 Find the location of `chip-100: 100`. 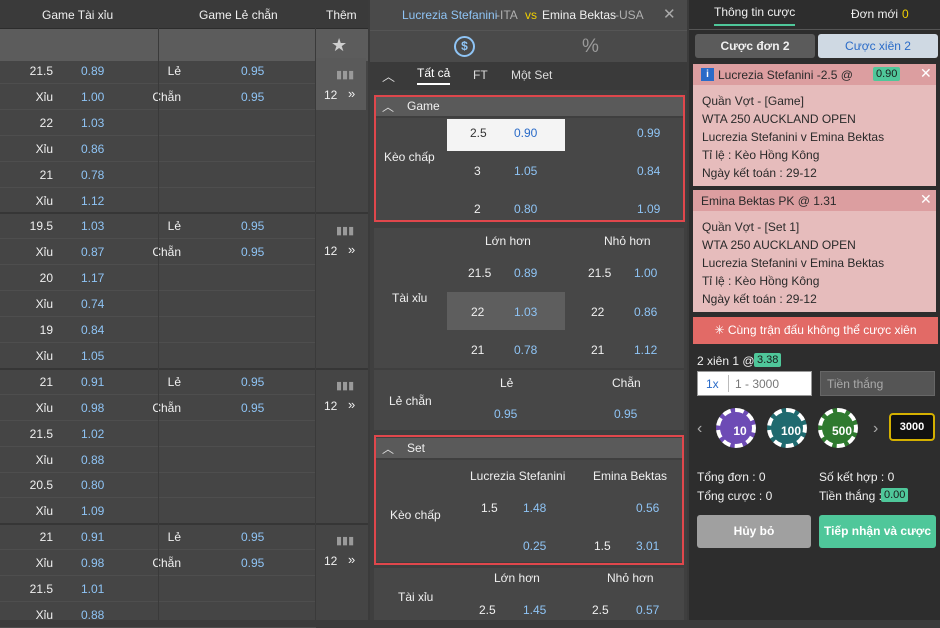

chip-100: 100 is located at coordinates (787, 428).